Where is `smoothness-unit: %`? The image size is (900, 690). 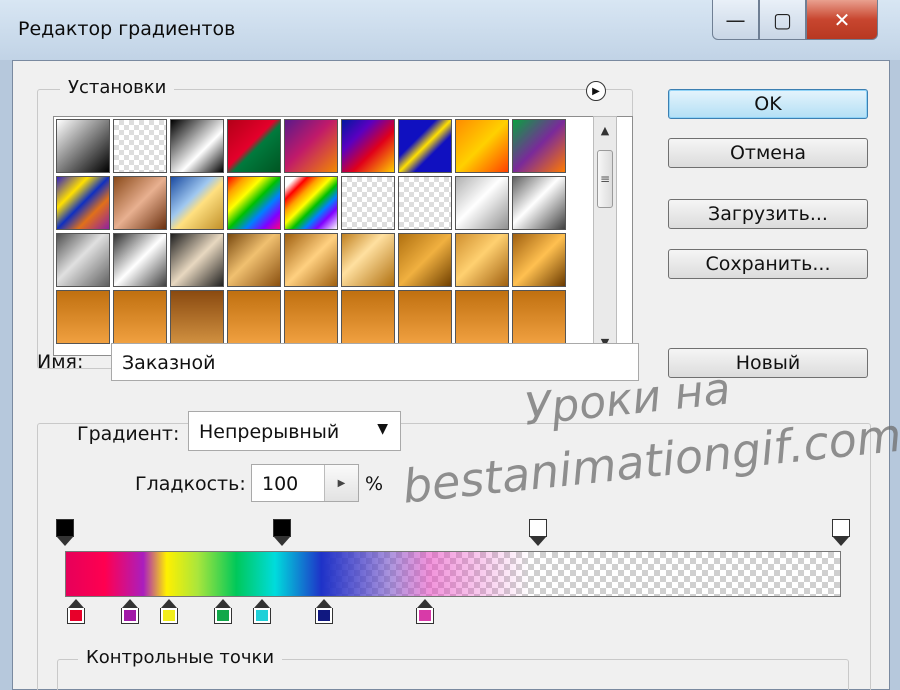
smoothness-unit: % is located at coordinates (374, 484).